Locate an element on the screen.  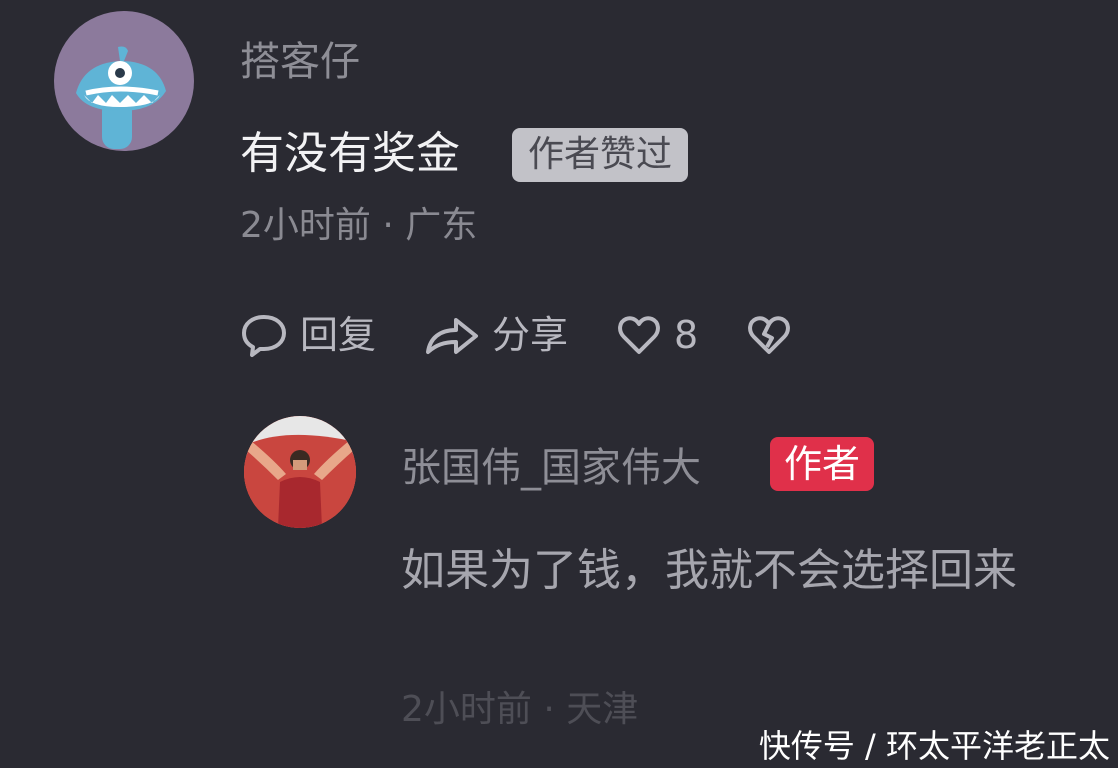
watermark-text: 快传号 / 环太平洋老正太 is located at coordinates (934, 746).